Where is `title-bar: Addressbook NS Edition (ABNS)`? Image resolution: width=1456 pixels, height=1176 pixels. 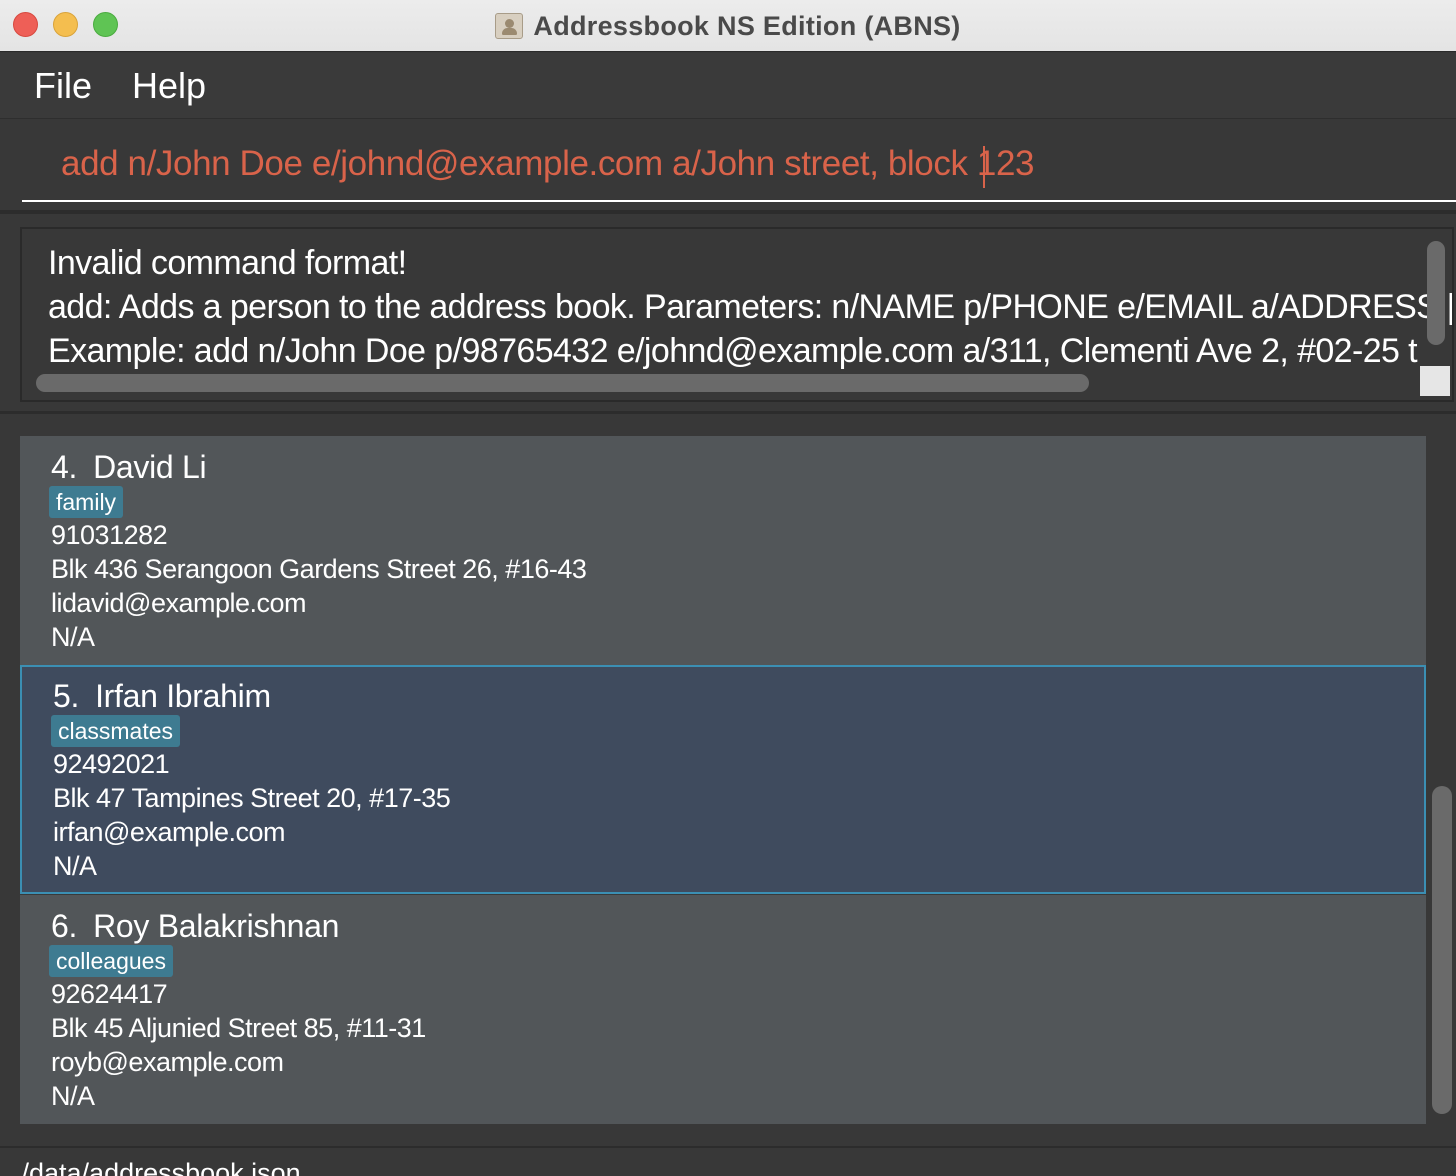 title-bar: Addressbook NS Edition (ABNS) is located at coordinates (728, 26).